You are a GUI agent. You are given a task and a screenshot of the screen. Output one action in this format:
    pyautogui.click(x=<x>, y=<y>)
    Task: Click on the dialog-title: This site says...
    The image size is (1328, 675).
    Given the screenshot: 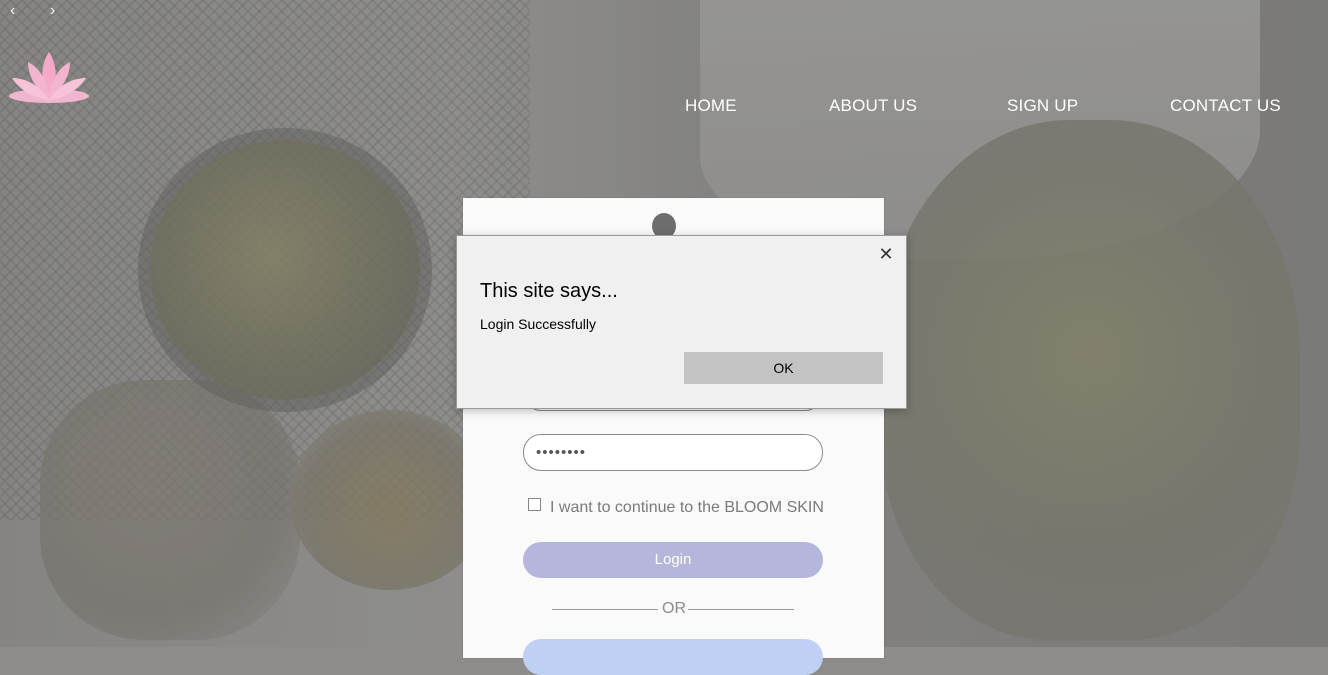 What is the action you would take?
    pyautogui.click(x=549, y=291)
    